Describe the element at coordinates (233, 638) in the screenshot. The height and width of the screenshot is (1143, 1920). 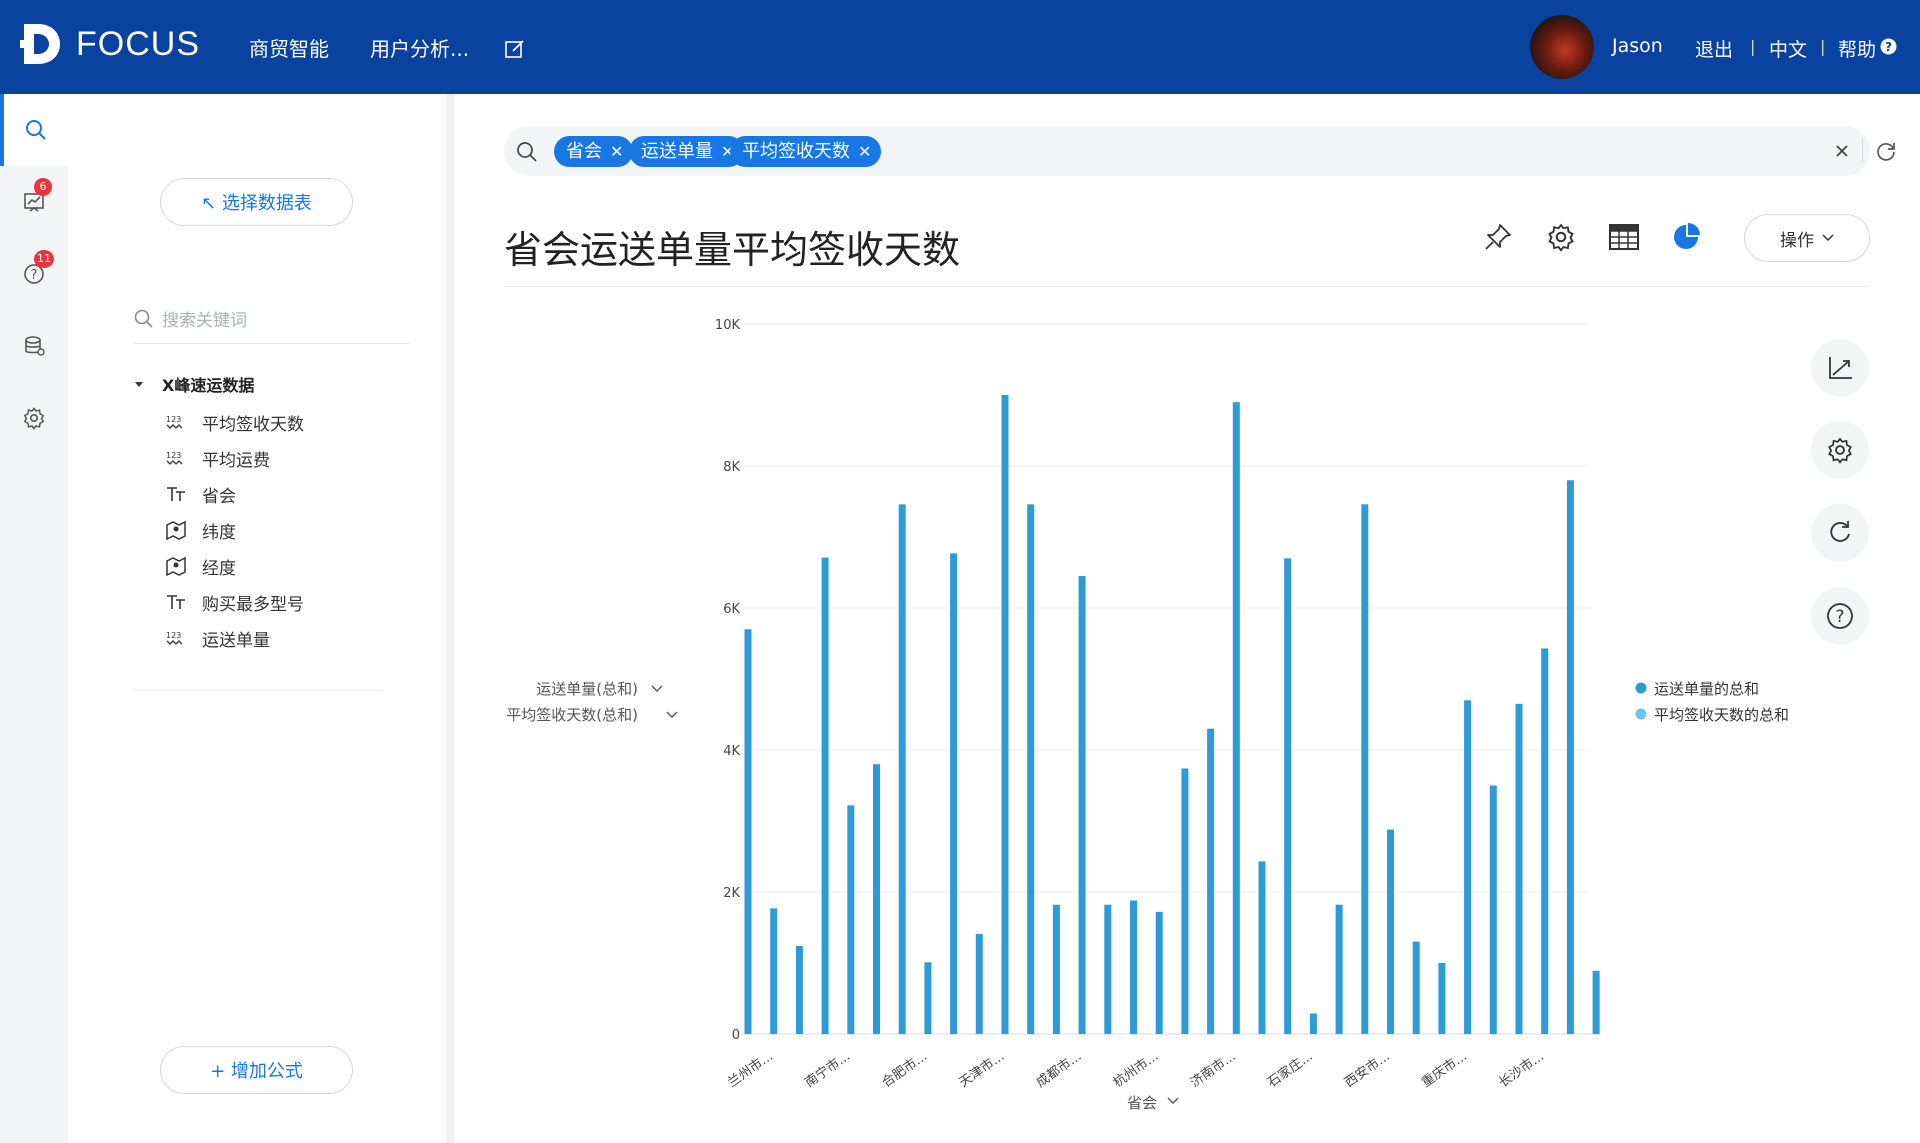
I see `field-item: 123 运送单量` at that location.